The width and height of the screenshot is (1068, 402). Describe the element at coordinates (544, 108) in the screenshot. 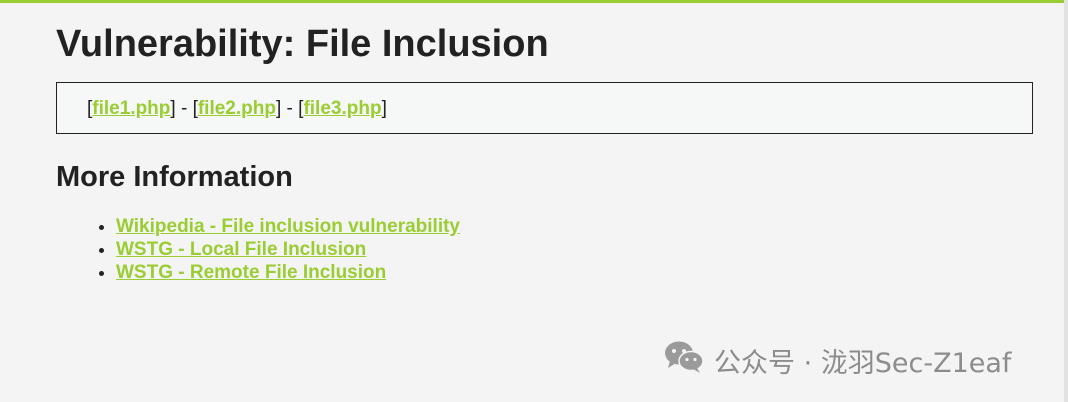

I see `vulnerable-code-area: [file1.php] - [file2.php] - [file3.php]` at that location.